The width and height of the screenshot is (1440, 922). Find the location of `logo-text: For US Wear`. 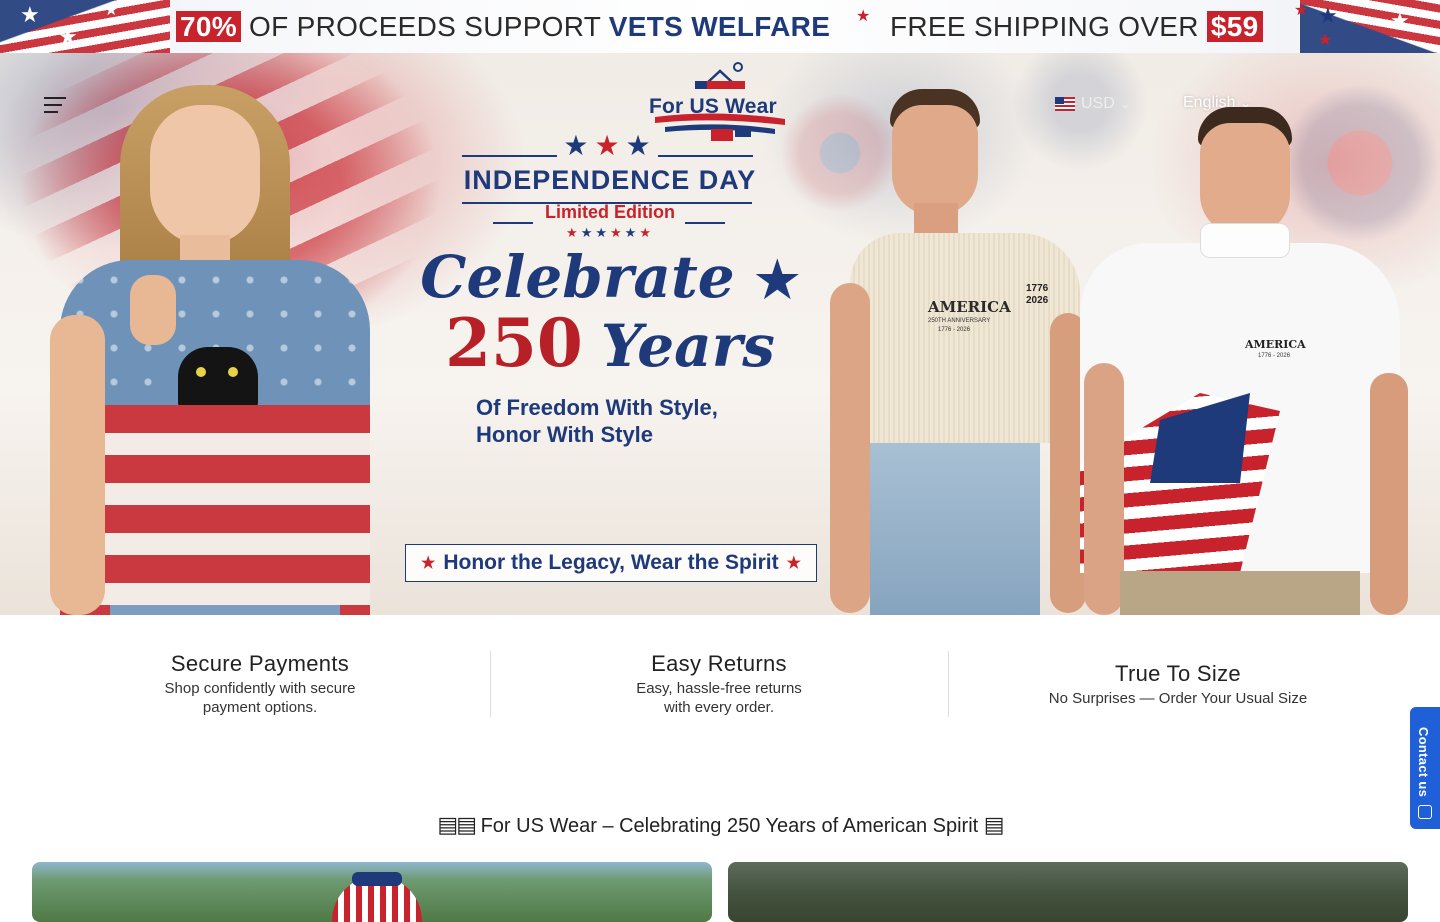

logo-text: For US Wear is located at coordinates (713, 106).